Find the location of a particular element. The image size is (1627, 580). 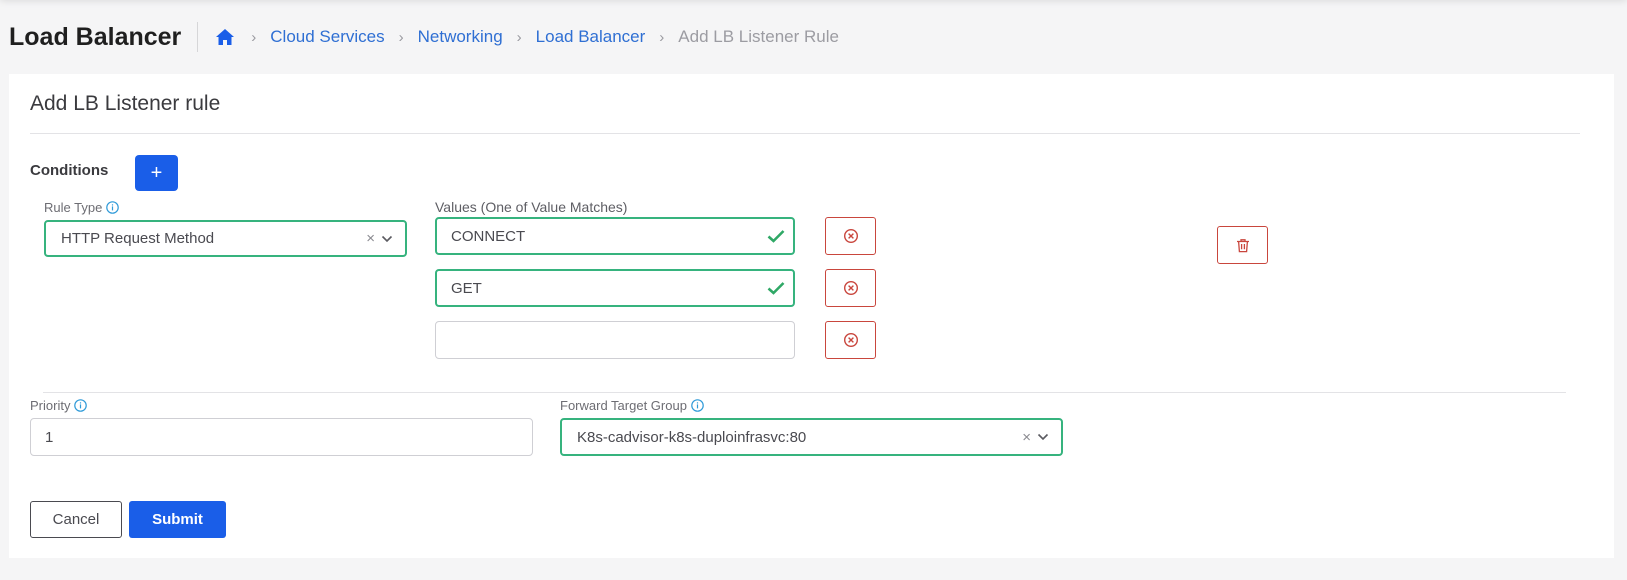

target-group-label-text: Forward Target Group is located at coordinates (623, 405).